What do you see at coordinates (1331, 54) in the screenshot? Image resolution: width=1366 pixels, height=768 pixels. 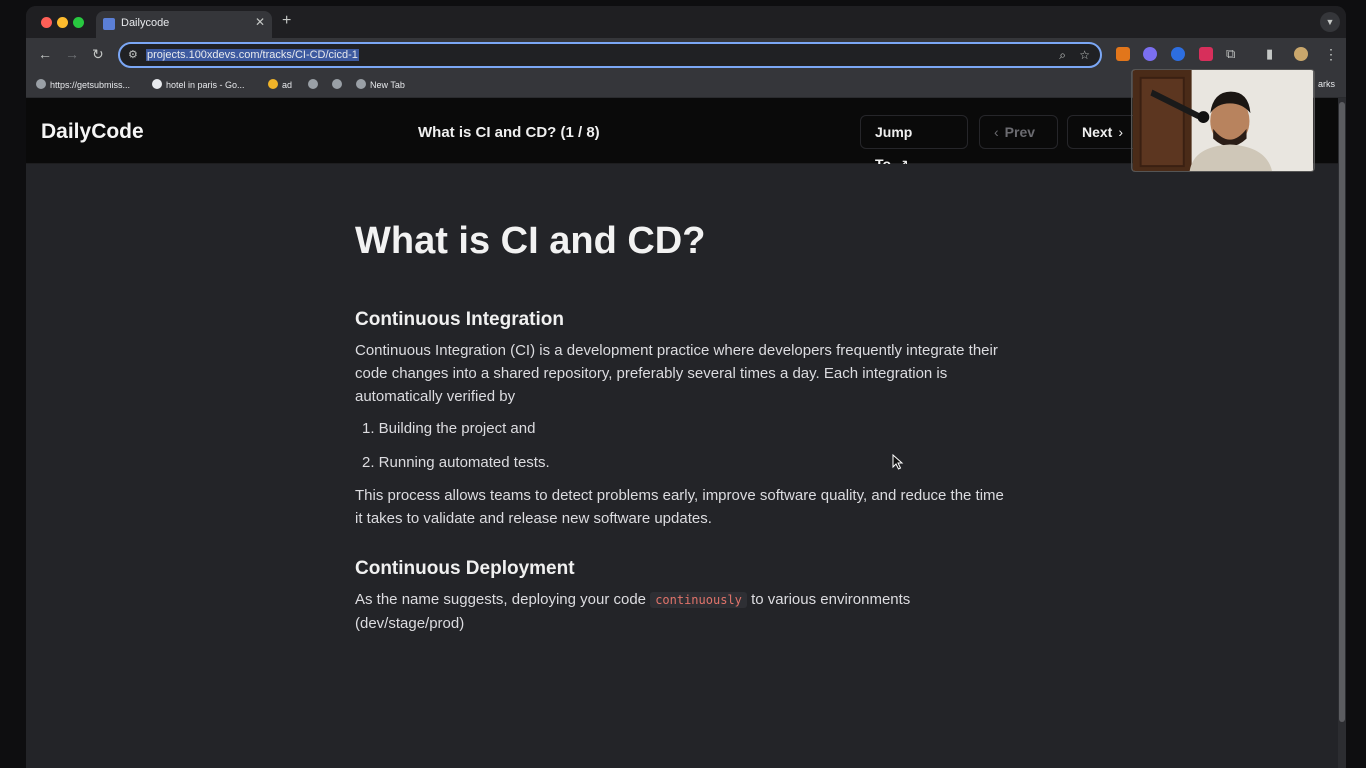 I see `browser-menu-icon: ⋮` at bounding box center [1331, 54].